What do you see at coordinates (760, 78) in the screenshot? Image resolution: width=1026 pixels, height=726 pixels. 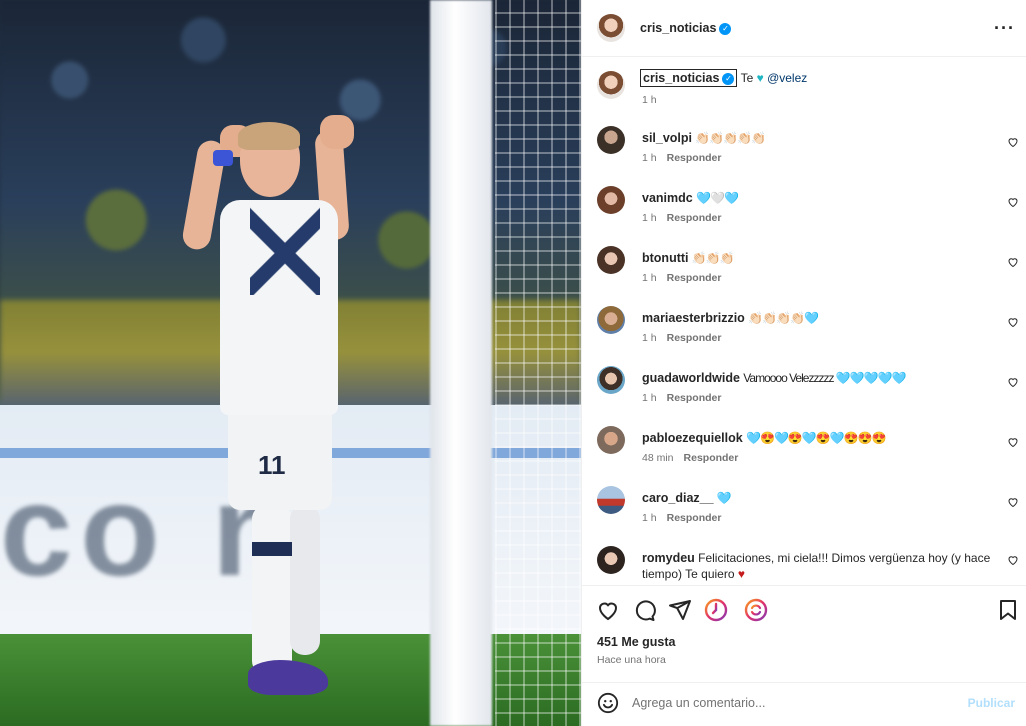 I see `teal-heart-icon: ♥` at bounding box center [760, 78].